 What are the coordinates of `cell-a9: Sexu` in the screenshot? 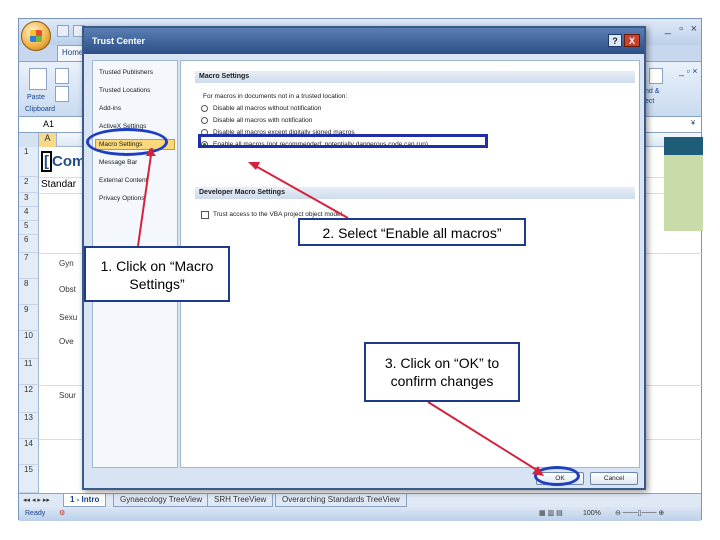 It's located at (68, 317).